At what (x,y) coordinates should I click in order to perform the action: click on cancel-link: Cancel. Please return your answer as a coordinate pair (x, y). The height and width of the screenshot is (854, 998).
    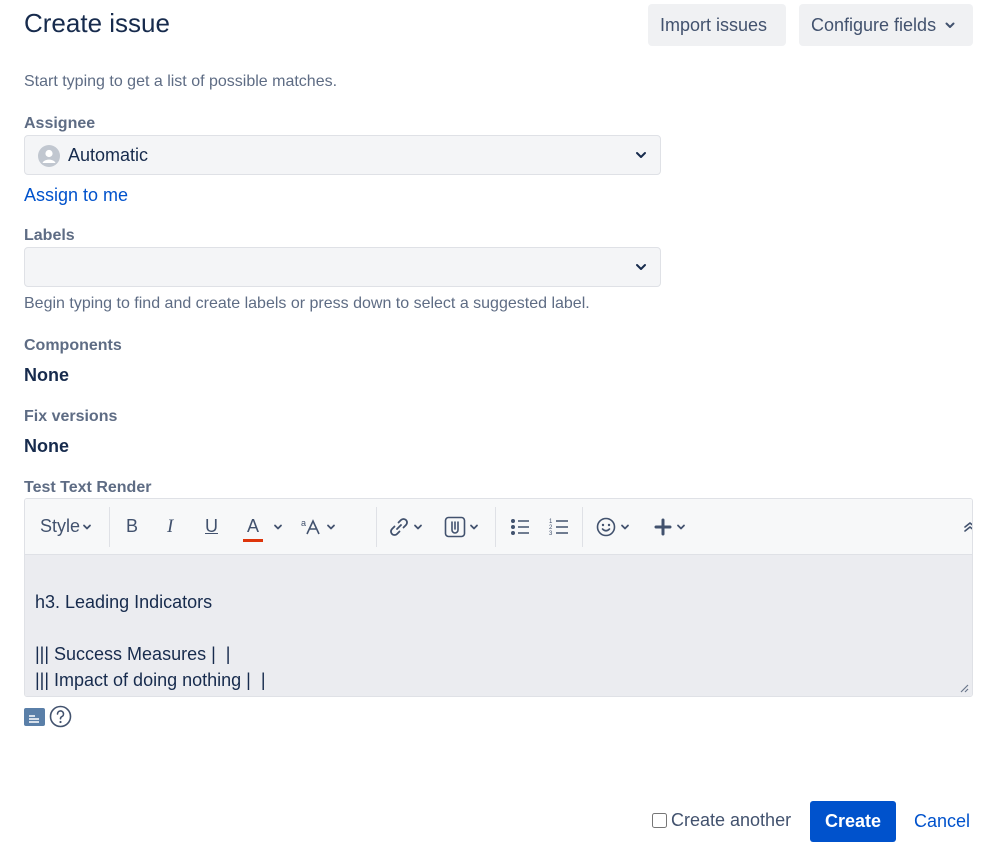
    Looking at the image, I should click on (942, 821).